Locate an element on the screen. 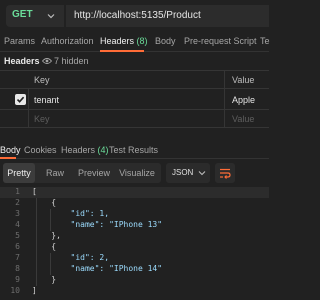 The height and width of the screenshot is (300, 320). format-options: Pretty Raw Preview Visualize is located at coordinates (82, 173).